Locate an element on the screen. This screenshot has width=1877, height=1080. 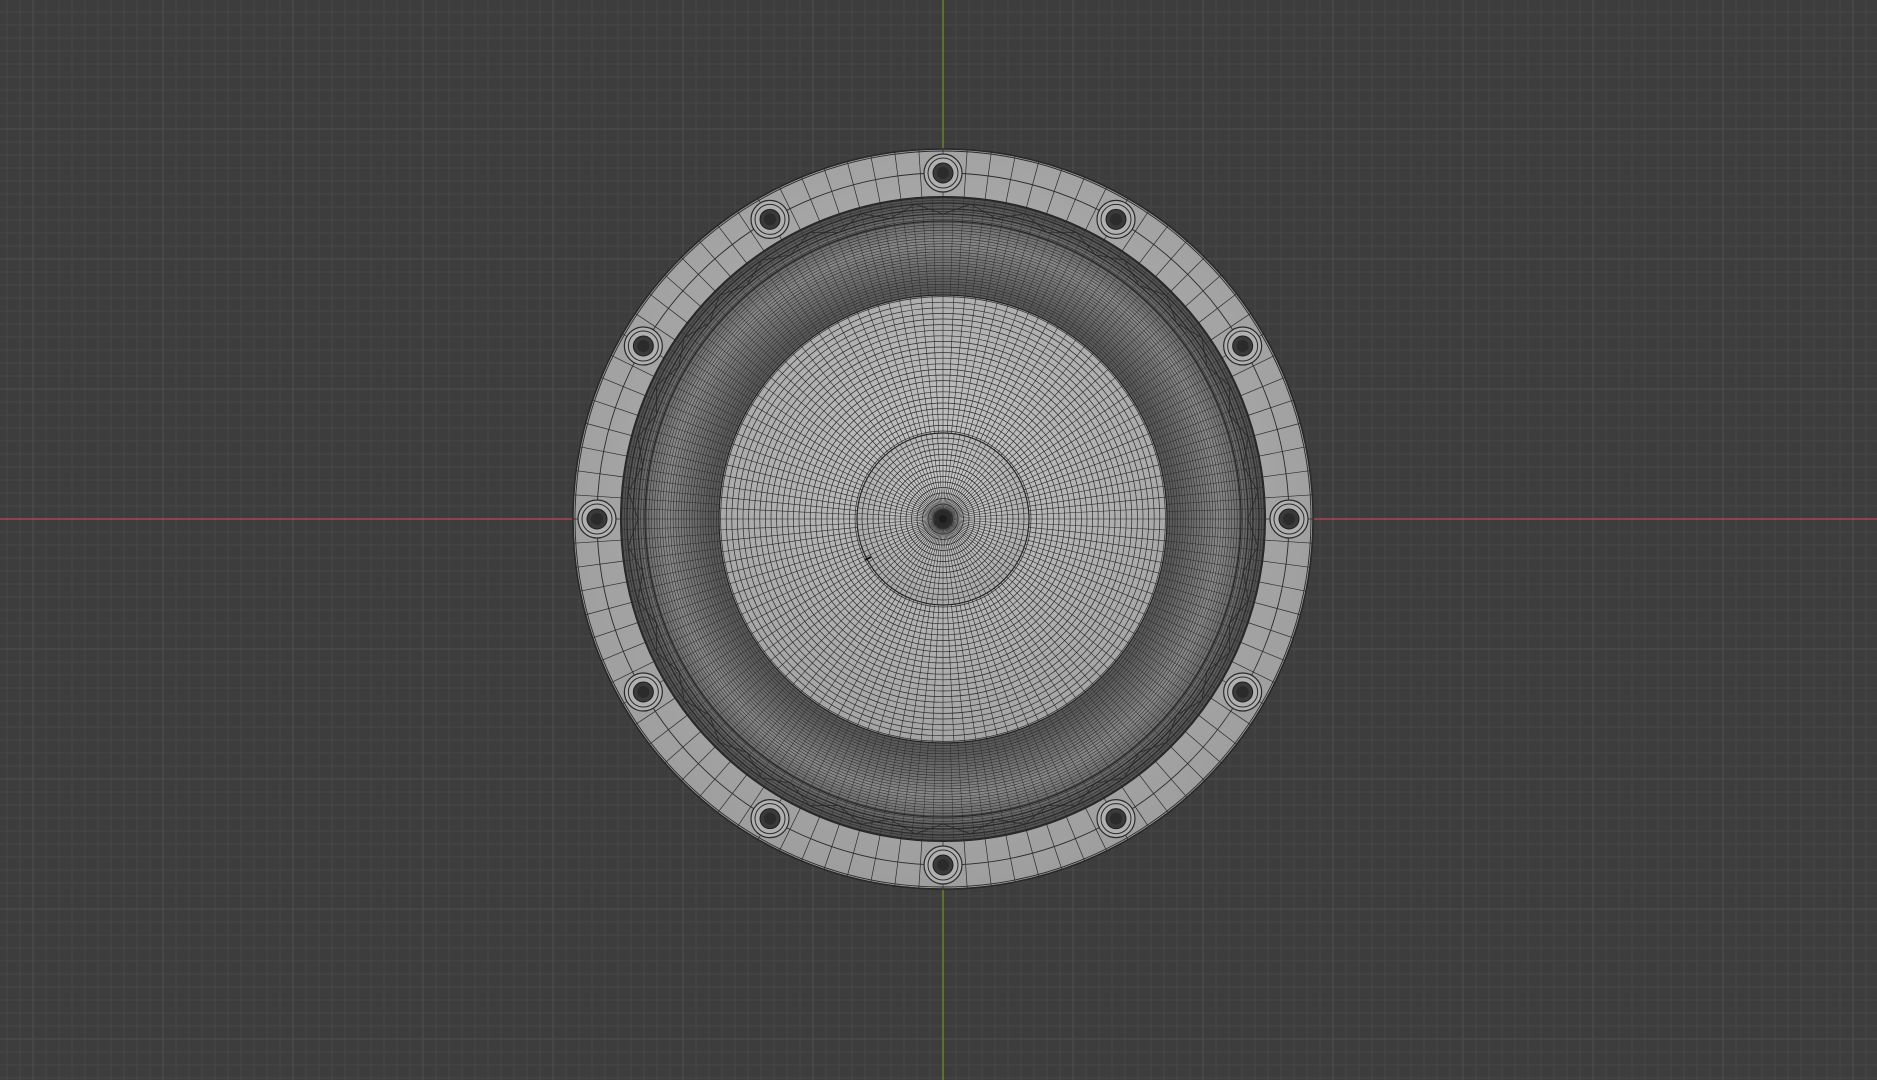
speaker-dust-cap is located at coordinates (943, 519).